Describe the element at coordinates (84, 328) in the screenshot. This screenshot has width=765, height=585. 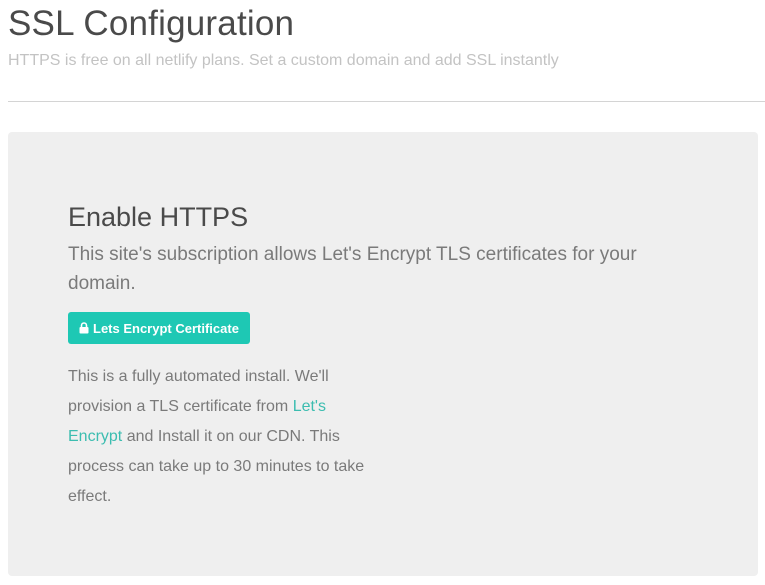
I see `lock-icon` at that location.